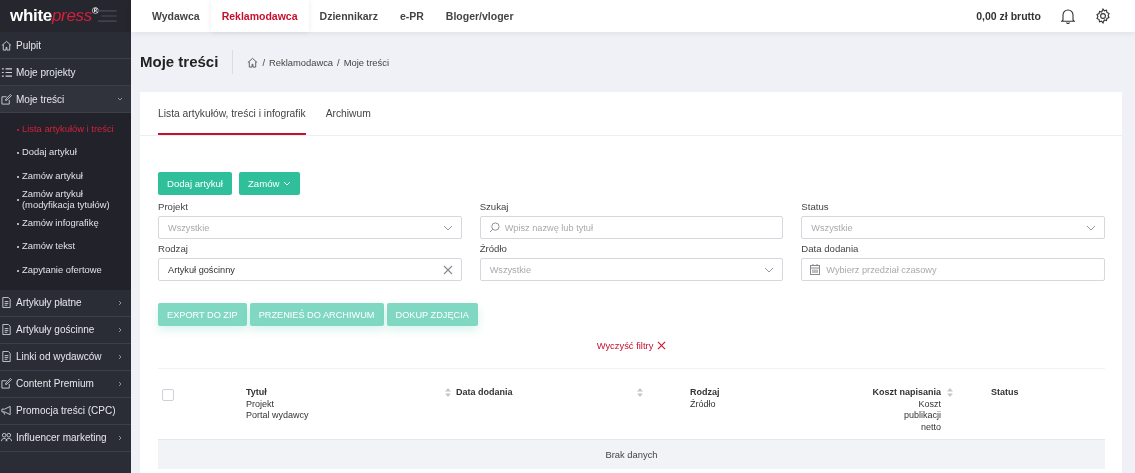 The height and width of the screenshot is (473, 1135). I want to click on sidebar-subitem: Zapytanie ofertowe, so click(65, 270).